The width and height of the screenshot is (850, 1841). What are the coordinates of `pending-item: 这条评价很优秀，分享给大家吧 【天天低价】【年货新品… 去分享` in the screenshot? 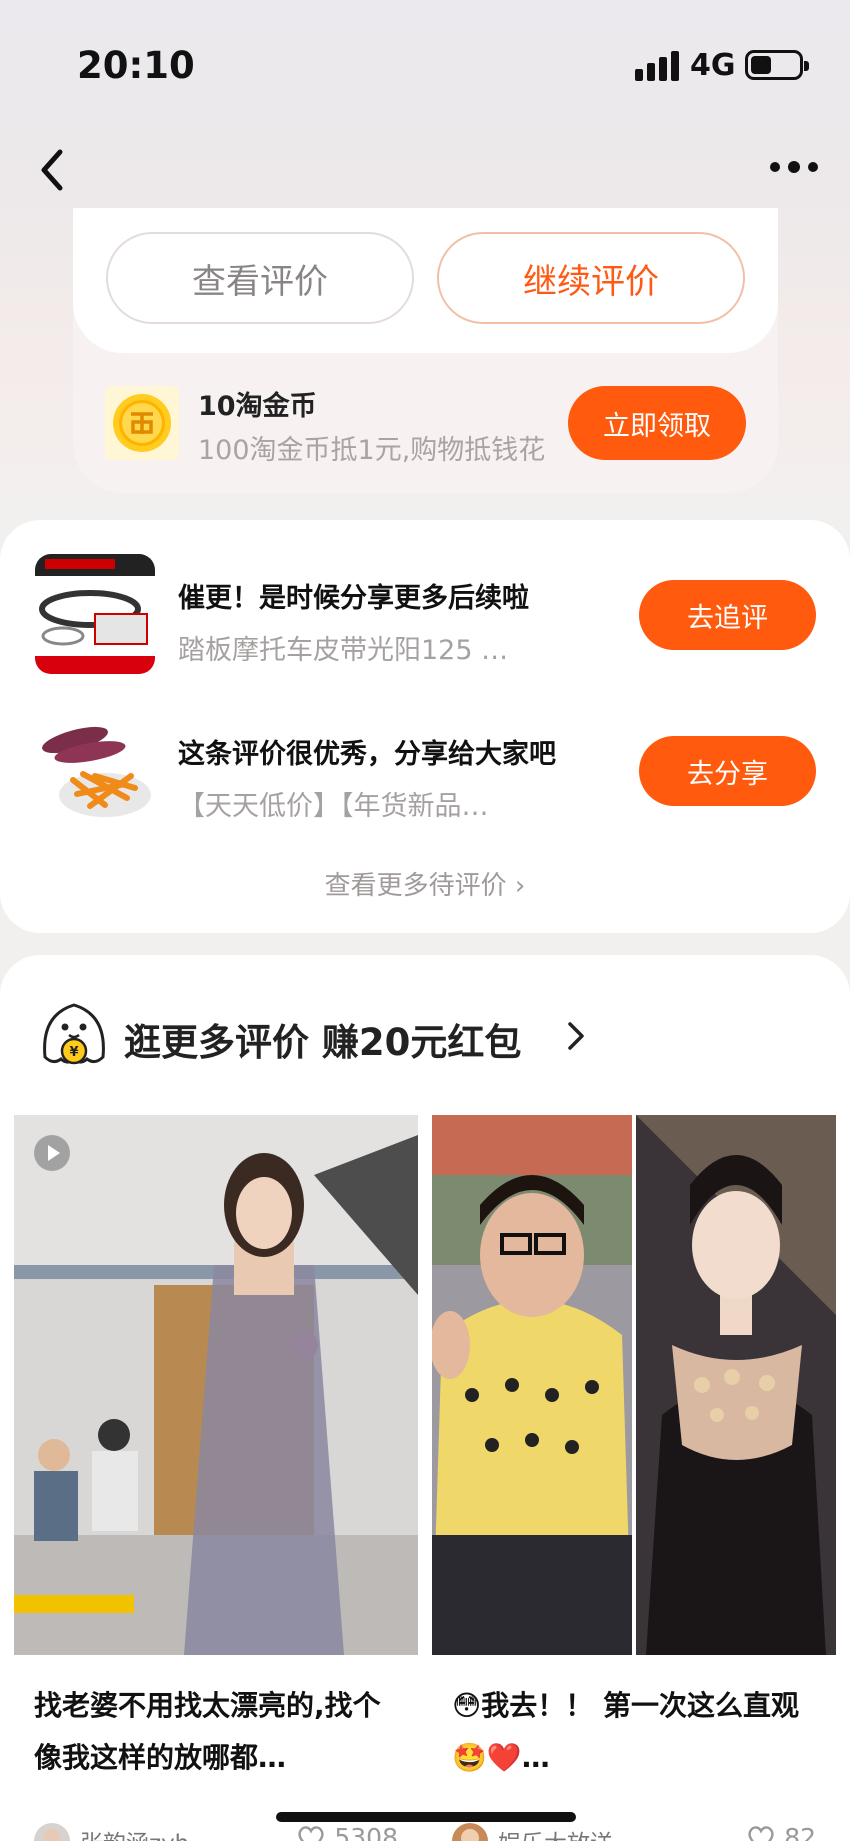 It's located at (425, 767).